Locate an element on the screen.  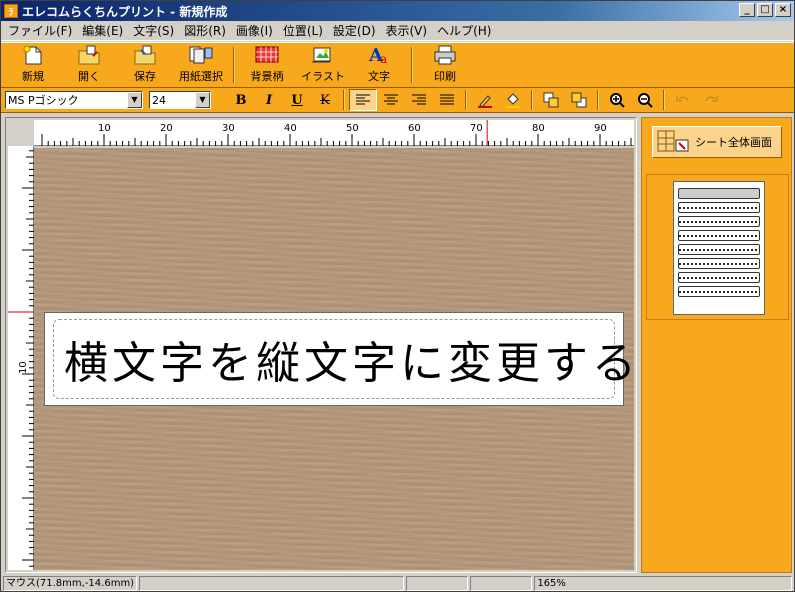
background-pattern-button: 背景柄 is located at coordinates (267, 65).